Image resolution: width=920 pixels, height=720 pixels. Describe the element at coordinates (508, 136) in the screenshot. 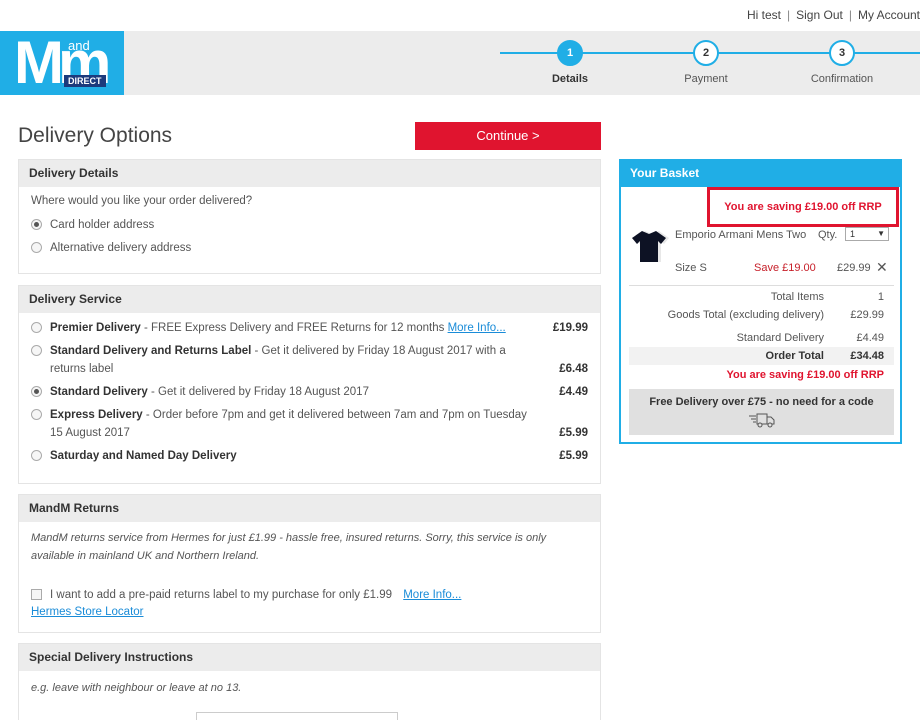

I see `continue-button: Continue >` at that location.